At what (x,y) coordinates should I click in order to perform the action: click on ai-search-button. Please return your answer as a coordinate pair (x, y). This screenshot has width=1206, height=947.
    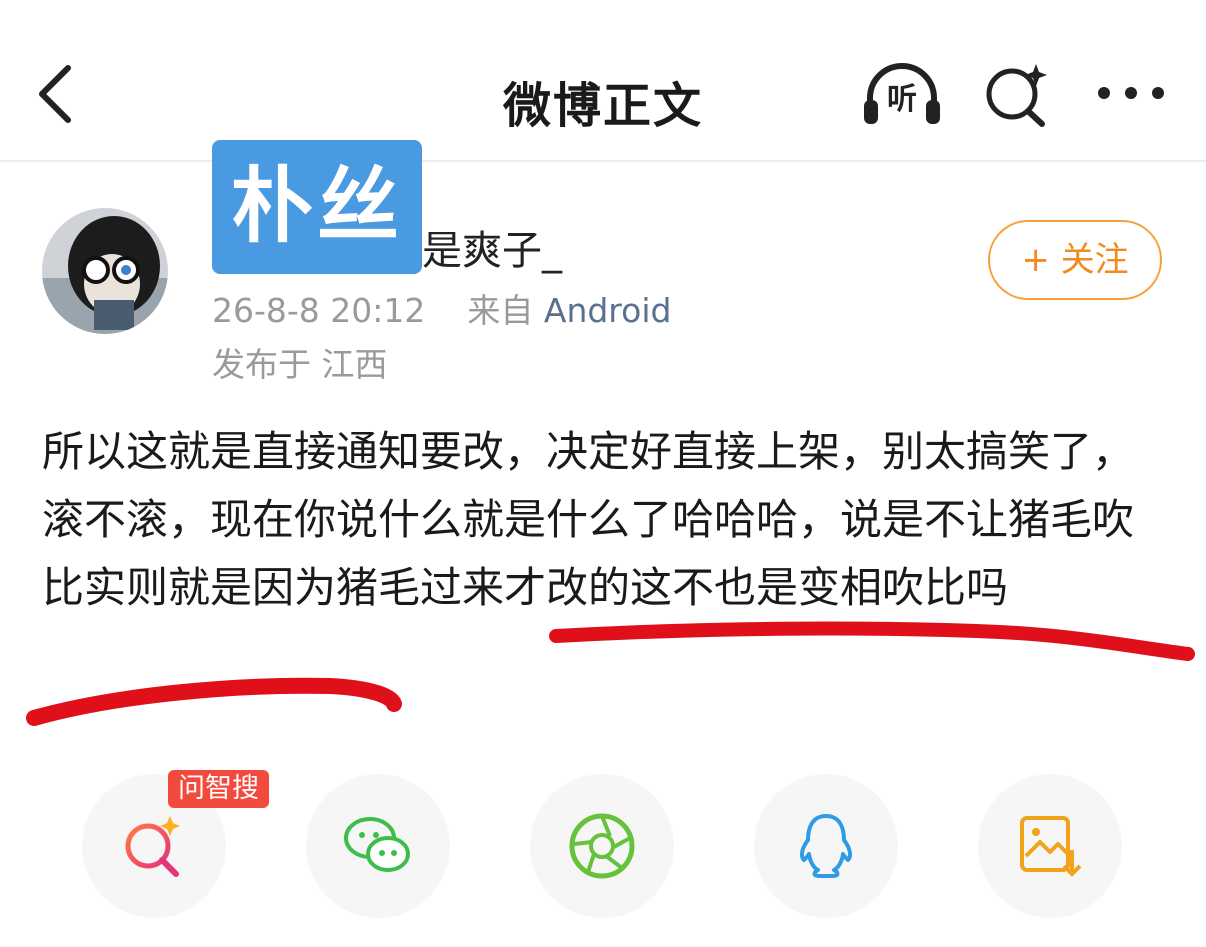
    Looking at the image, I should click on (1017, 94).